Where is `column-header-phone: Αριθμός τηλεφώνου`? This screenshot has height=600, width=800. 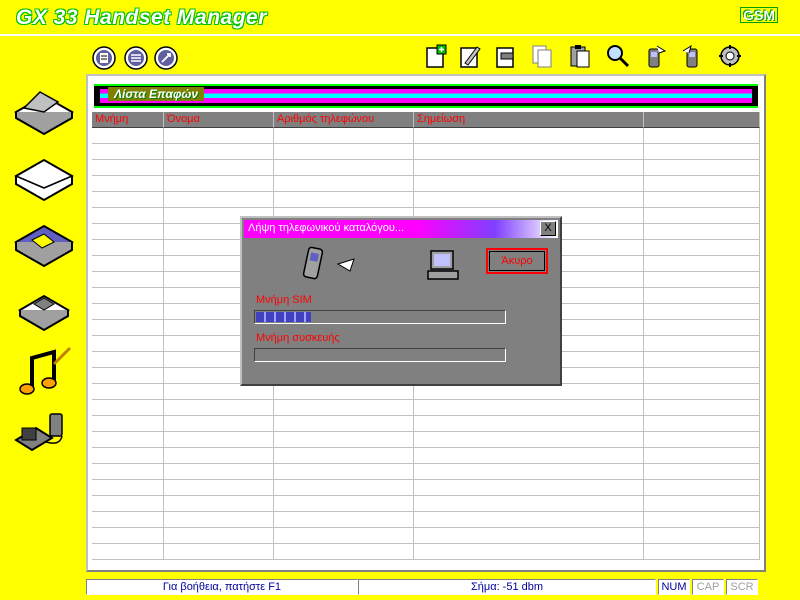 column-header-phone: Αριθμός τηλεφώνου is located at coordinates (344, 120).